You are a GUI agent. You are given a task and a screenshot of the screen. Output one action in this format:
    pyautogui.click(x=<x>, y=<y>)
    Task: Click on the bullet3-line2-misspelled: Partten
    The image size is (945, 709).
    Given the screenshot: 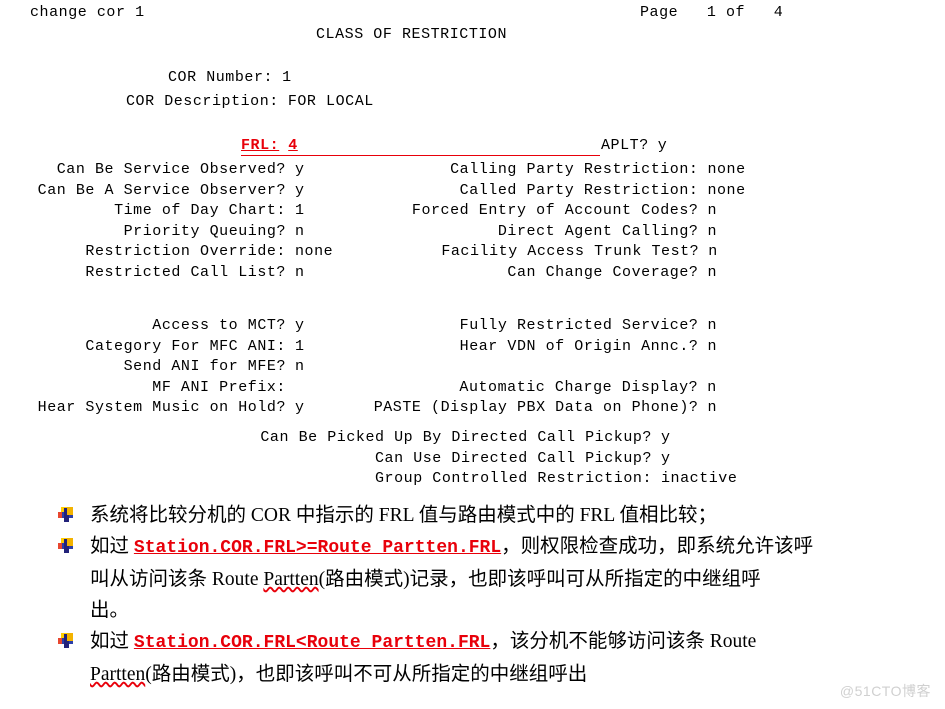 What is the action you would take?
    pyautogui.click(x=118, y=674)
    